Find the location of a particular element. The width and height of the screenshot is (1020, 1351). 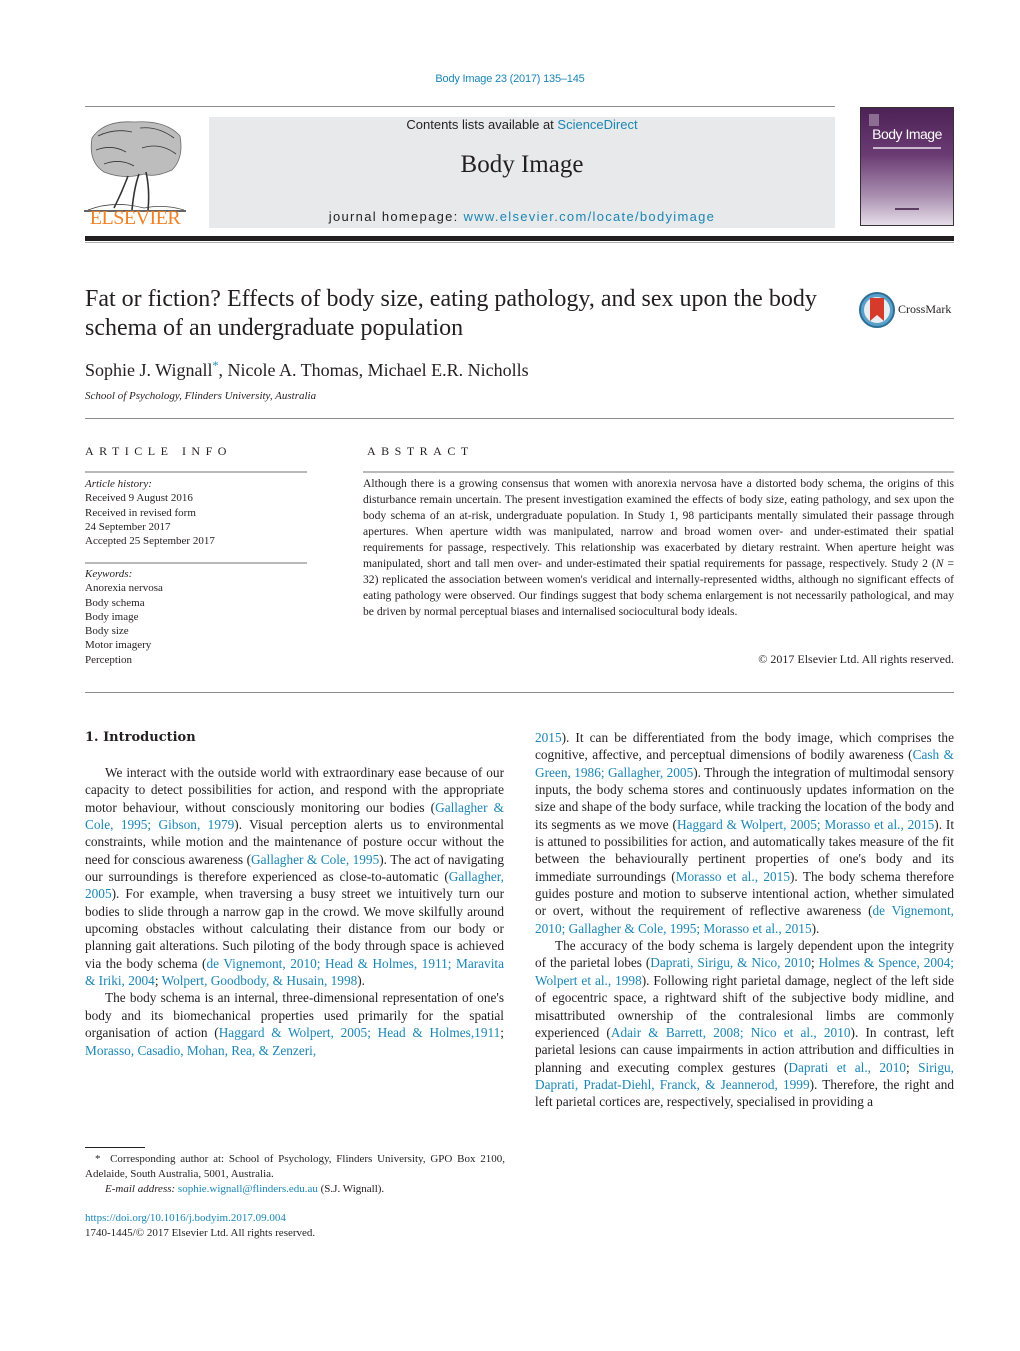

keyword: Perception is located at coordinates (109, 659).